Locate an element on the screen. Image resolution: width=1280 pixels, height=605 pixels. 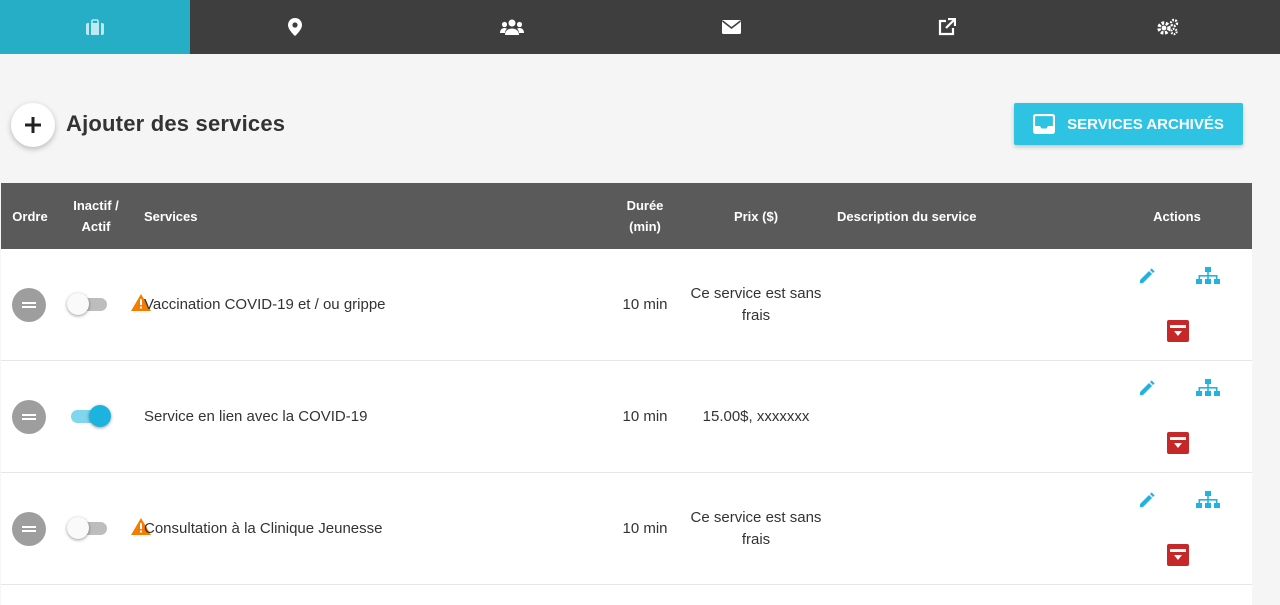
cogs-icon is located at coordinates (1168, 27).